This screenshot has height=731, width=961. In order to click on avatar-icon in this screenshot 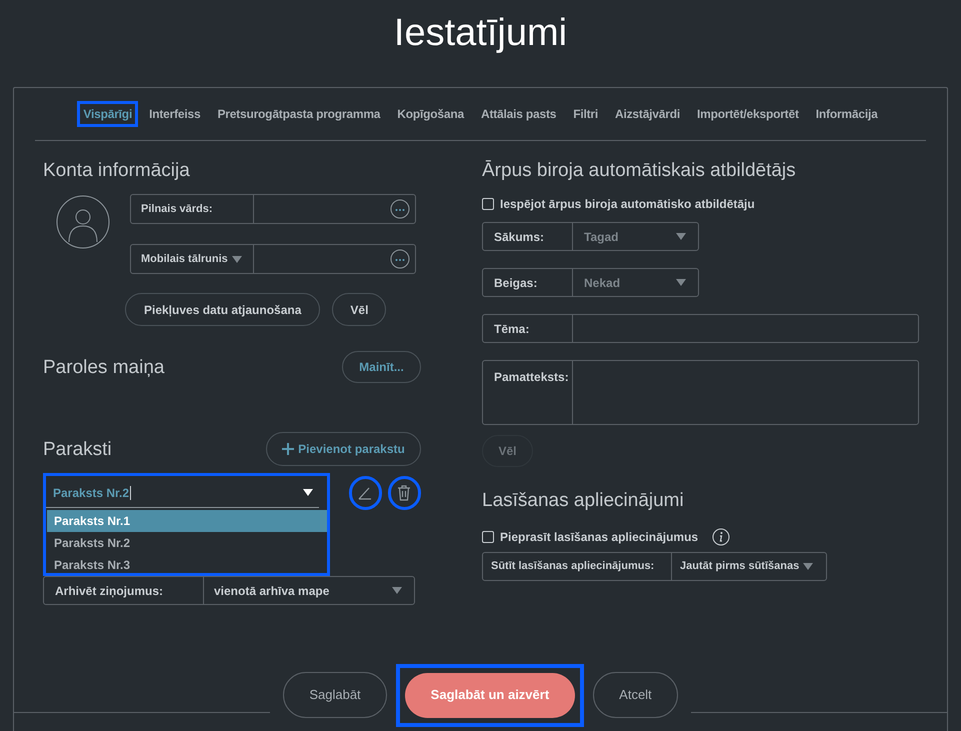, I will do `click(83, 222)`.